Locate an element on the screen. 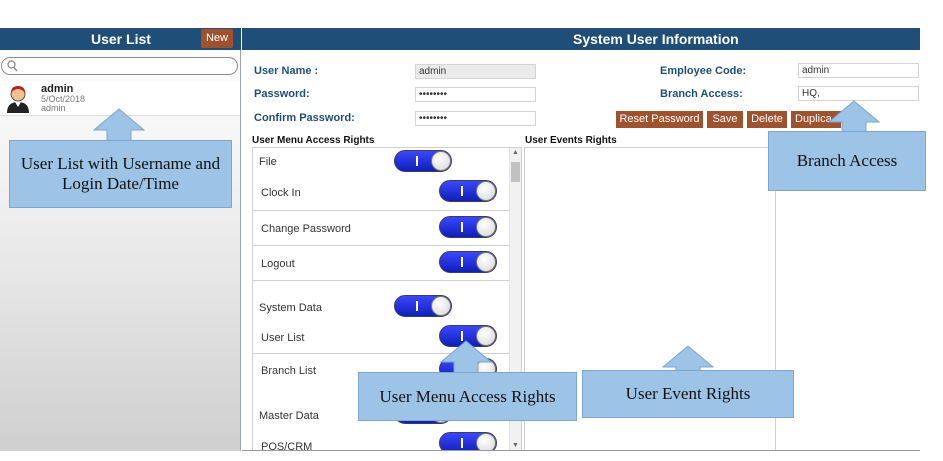 The height and width of the screenshot is (461, 943). branch-access-field: HQ, is located at coordinates (858, 93).